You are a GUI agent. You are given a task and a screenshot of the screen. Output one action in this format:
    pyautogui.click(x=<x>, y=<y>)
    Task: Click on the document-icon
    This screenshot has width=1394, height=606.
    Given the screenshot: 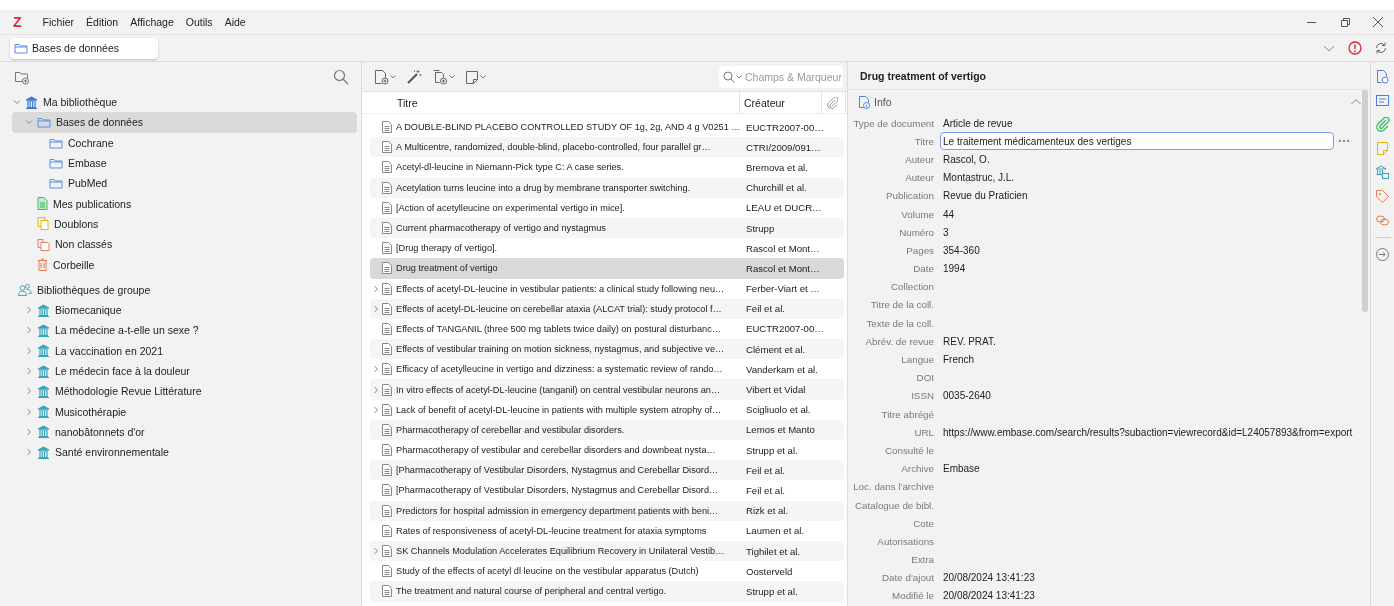 What is the action you would take?
    pyautogui.click(x=387, y=288)
    